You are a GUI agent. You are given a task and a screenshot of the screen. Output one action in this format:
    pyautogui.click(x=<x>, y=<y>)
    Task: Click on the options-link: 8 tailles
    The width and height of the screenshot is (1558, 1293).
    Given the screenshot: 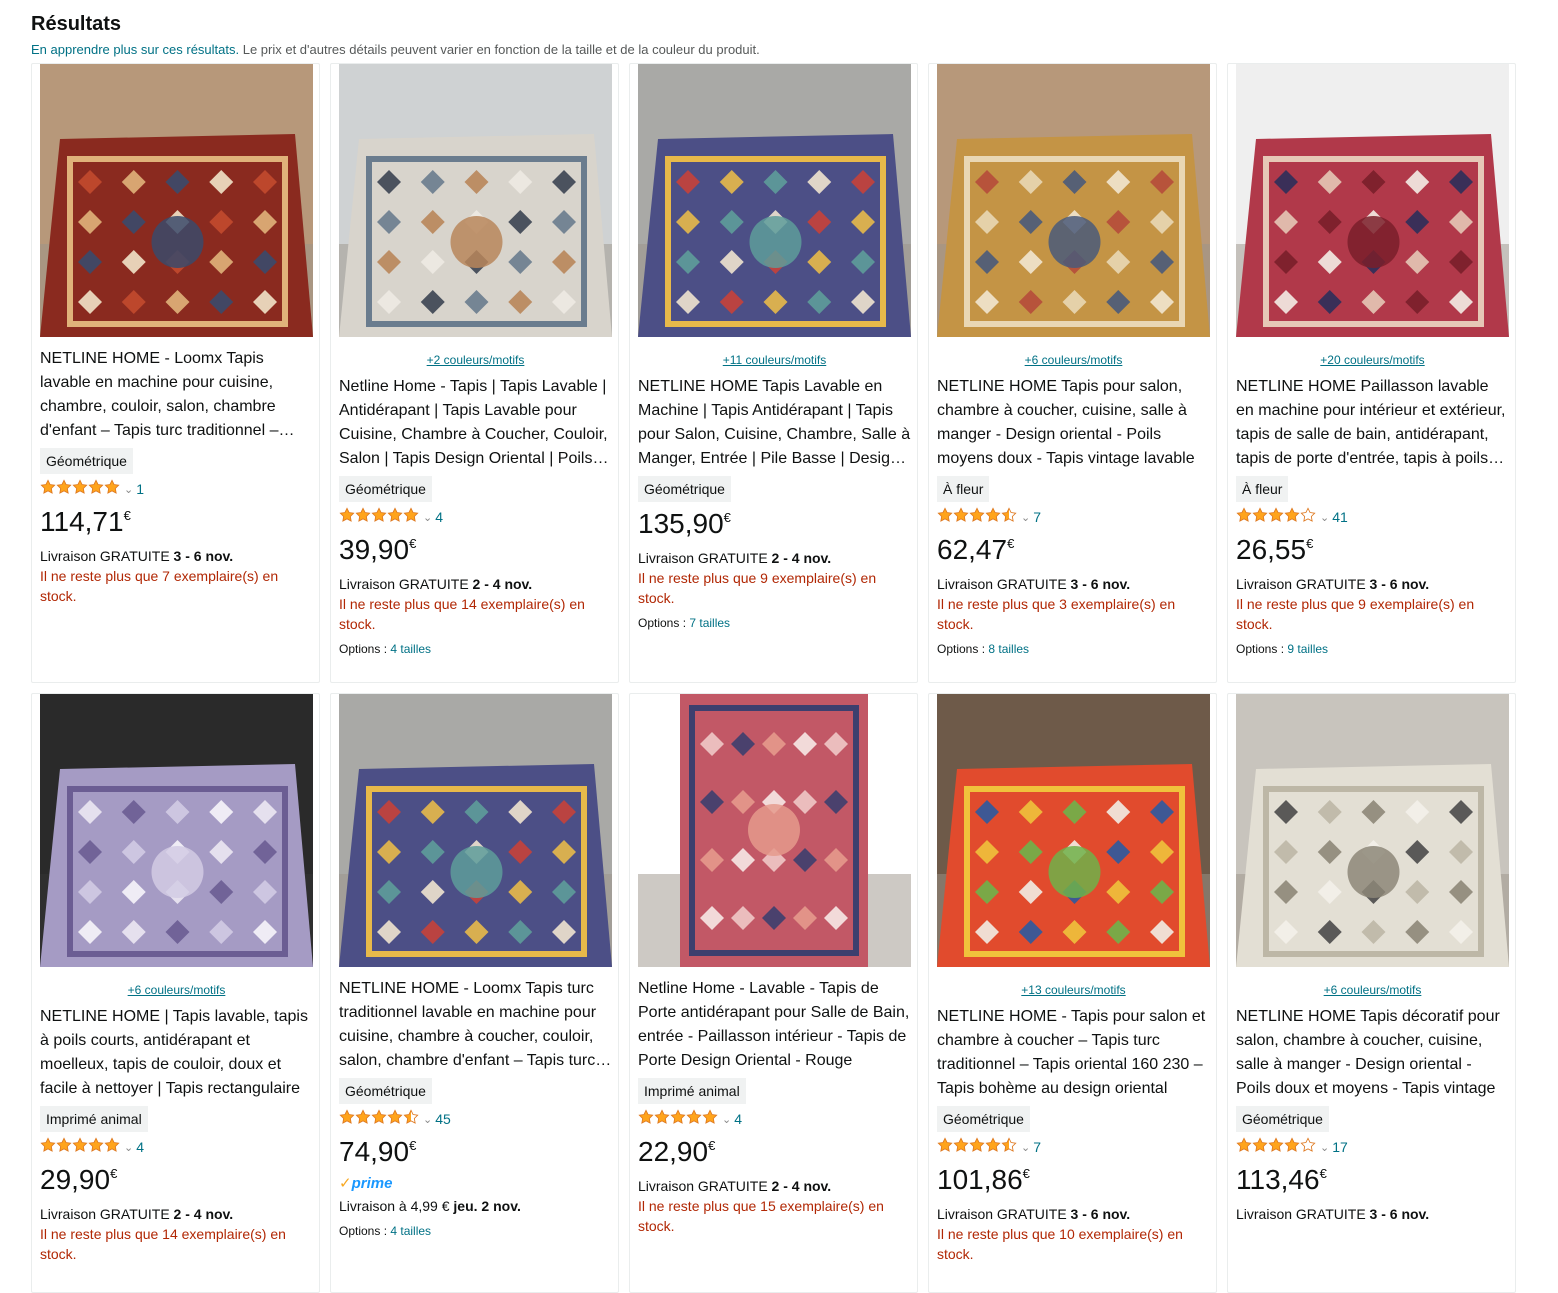 What is the action you would take?
    pyautogui.click(x=1008, y=649)
    